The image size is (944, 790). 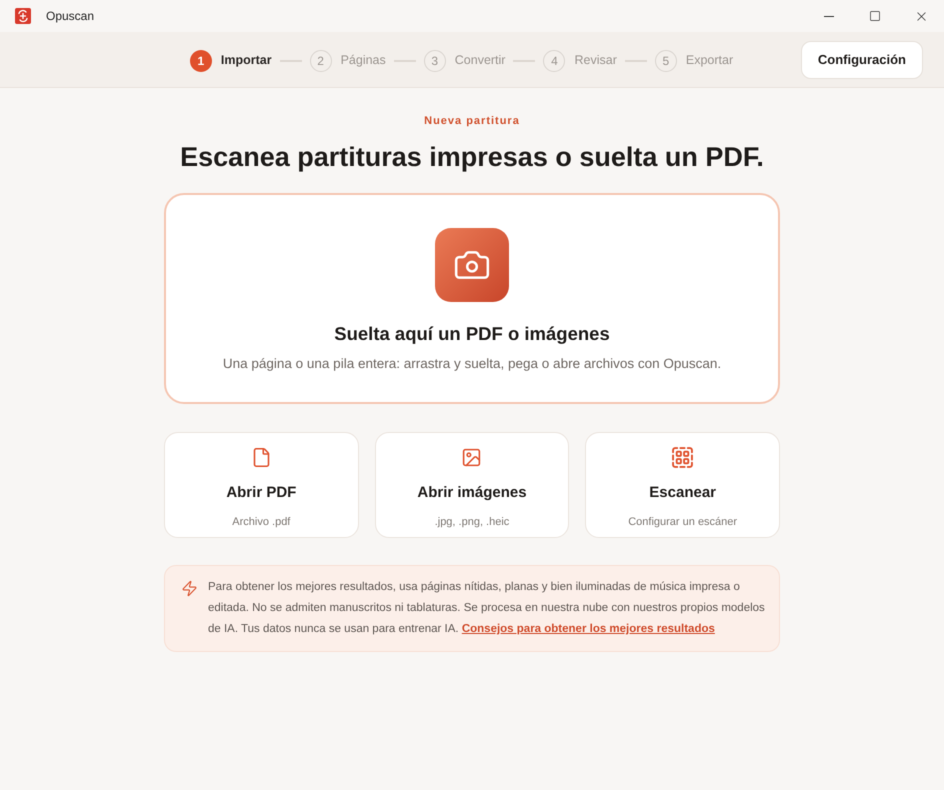 I want to click on action-card: Escanear Configurar un escáner, so click(x=682, y=485).